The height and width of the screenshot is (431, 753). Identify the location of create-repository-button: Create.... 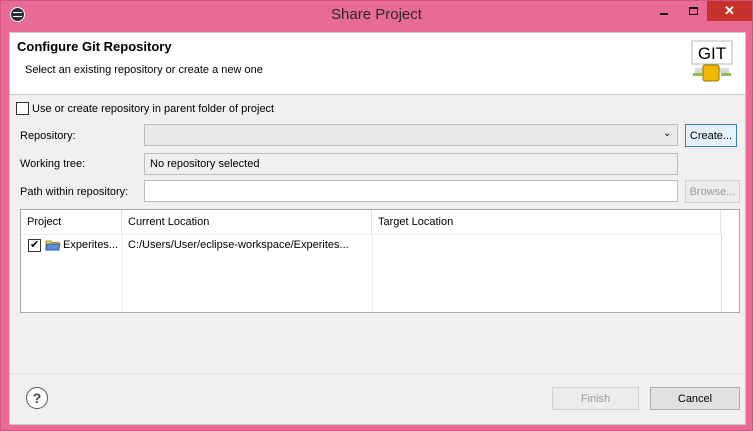
(711, 135).